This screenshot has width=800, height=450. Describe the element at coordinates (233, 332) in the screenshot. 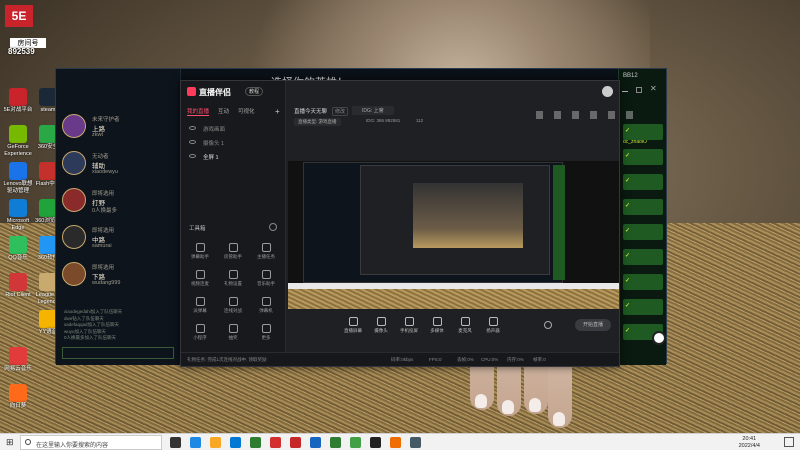

I see `tool-item: 抽奖` at that location.